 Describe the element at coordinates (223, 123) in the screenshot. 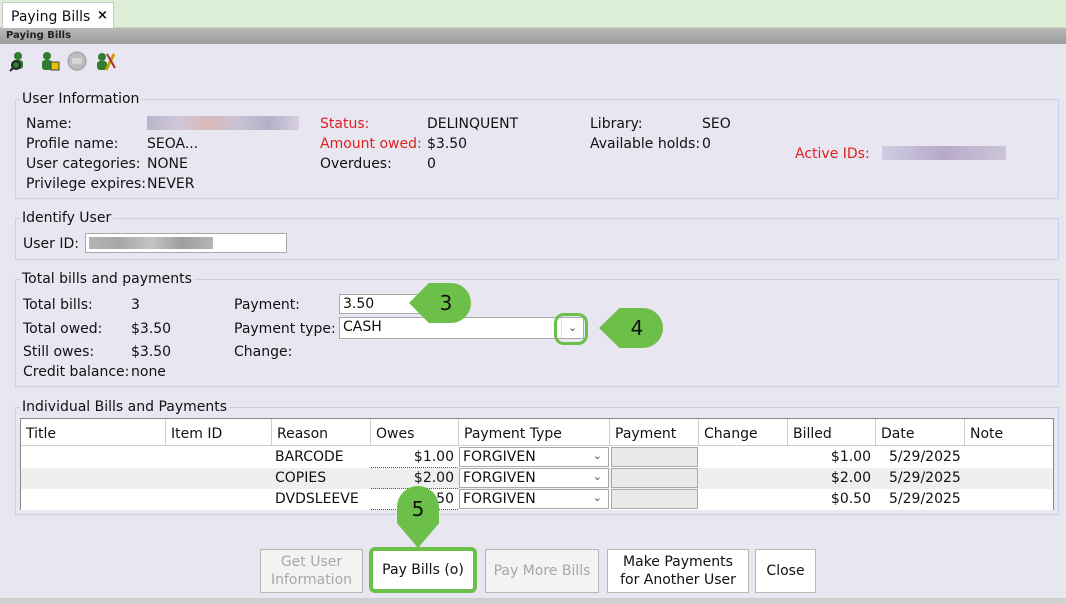

I see `name-value-redacted` at that location.